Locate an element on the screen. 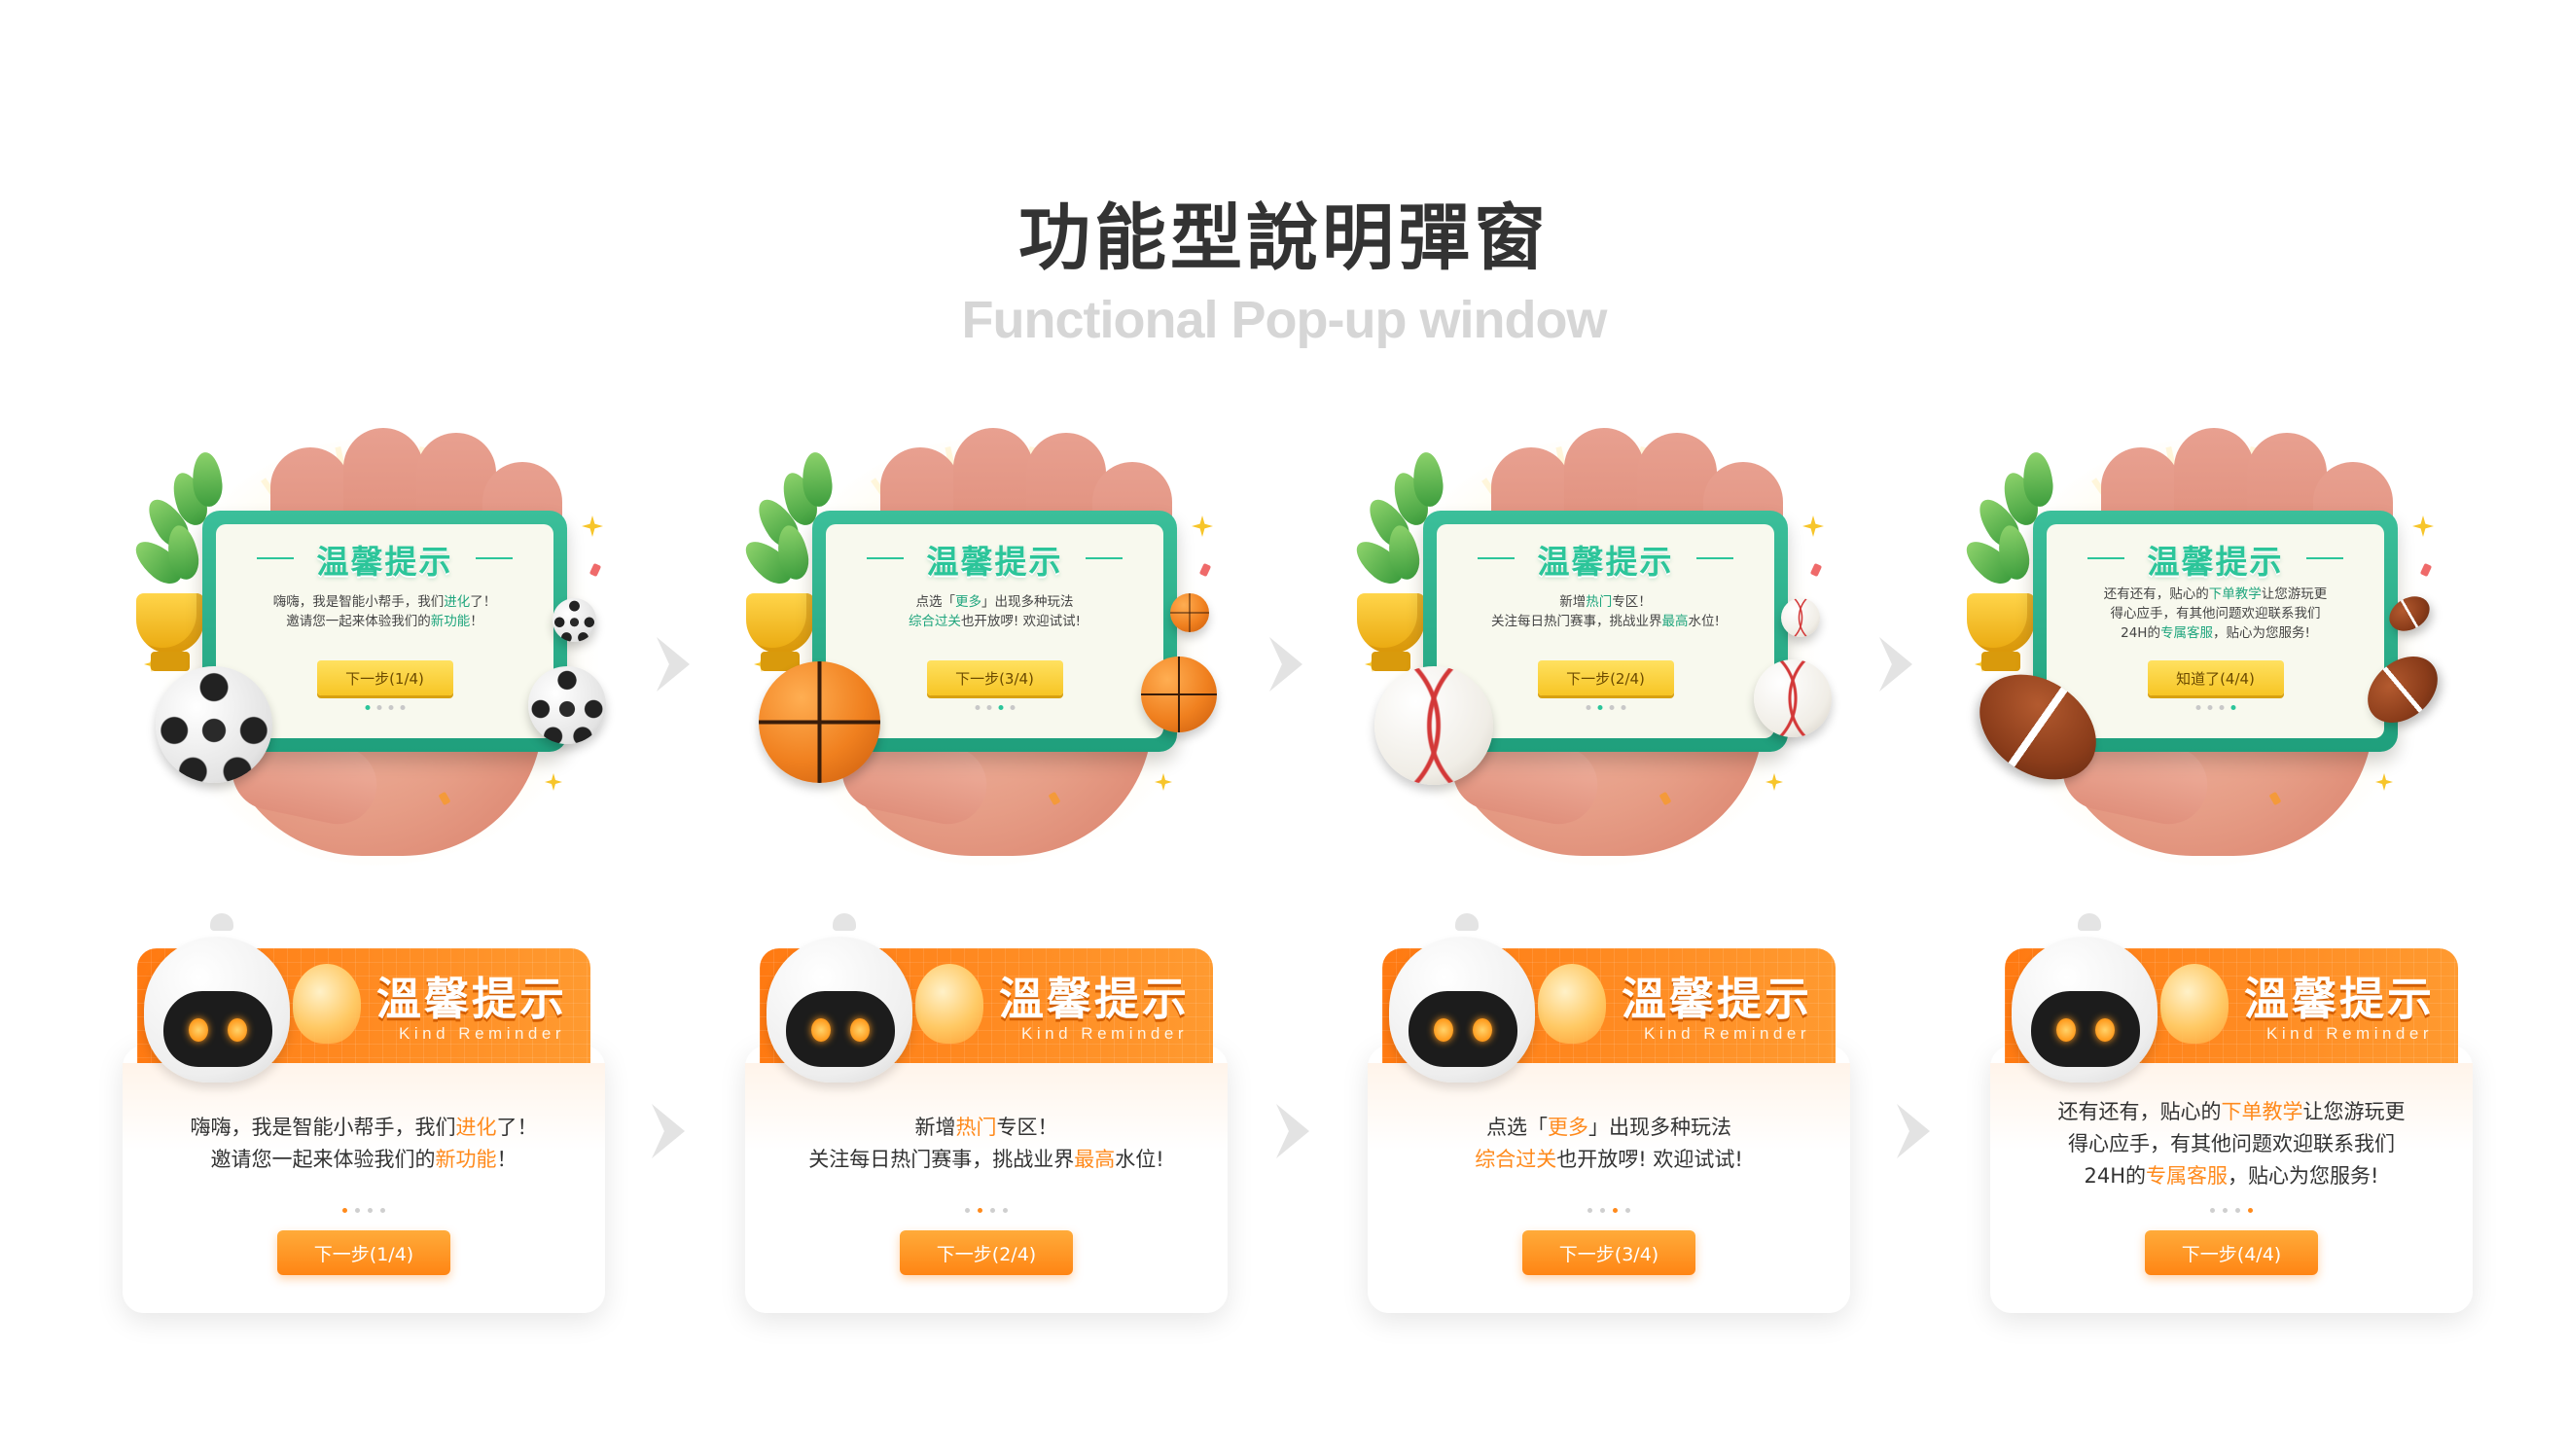 Image resolution: width=2568 pixels, height=1456 pixels. popup-message: 嗨嗨，我是智能小帮手，我们进化了！ 邀请您一起来体验我们的新功能！ is located at coordinates (385, 611).